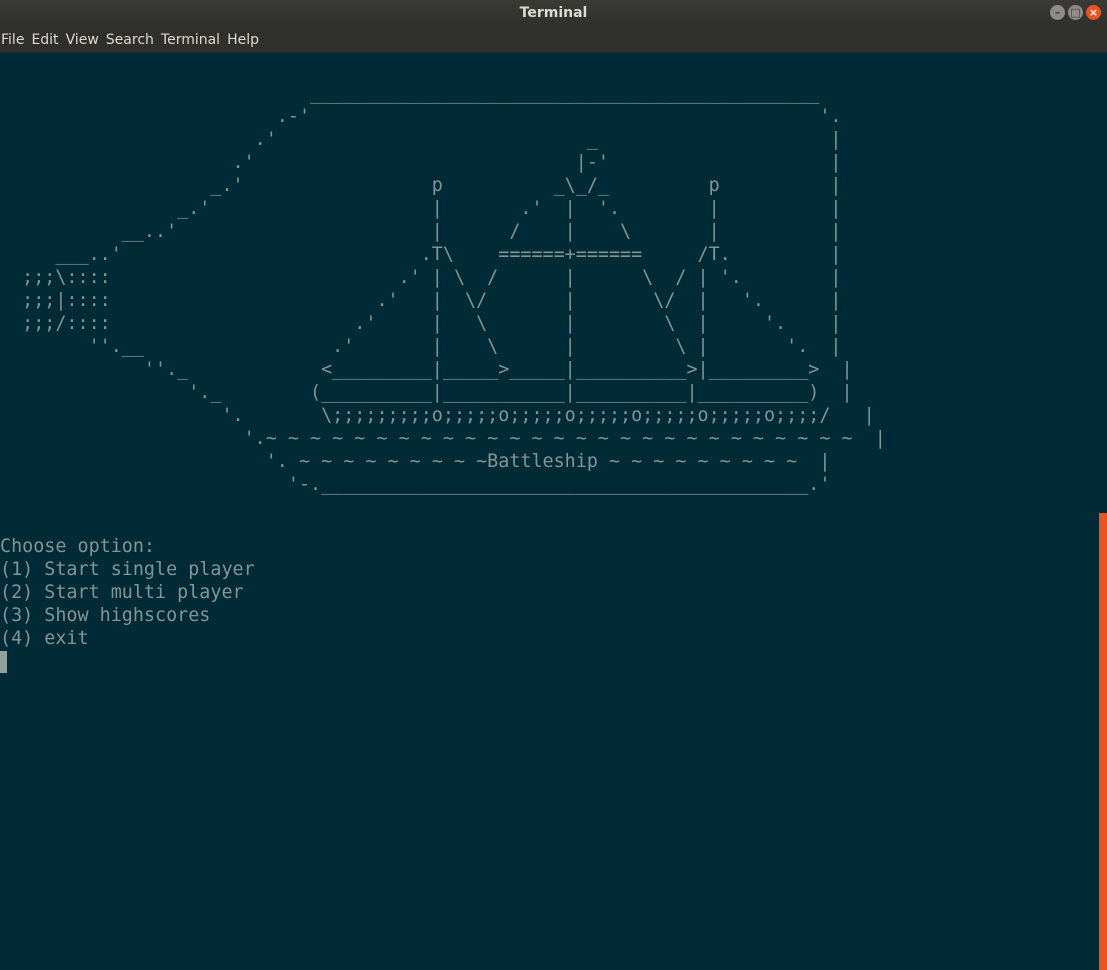  What do you see at coordinates (1103, 511) in the screenshot?
I see `scrollbar` at bounding box center [1103, 511].